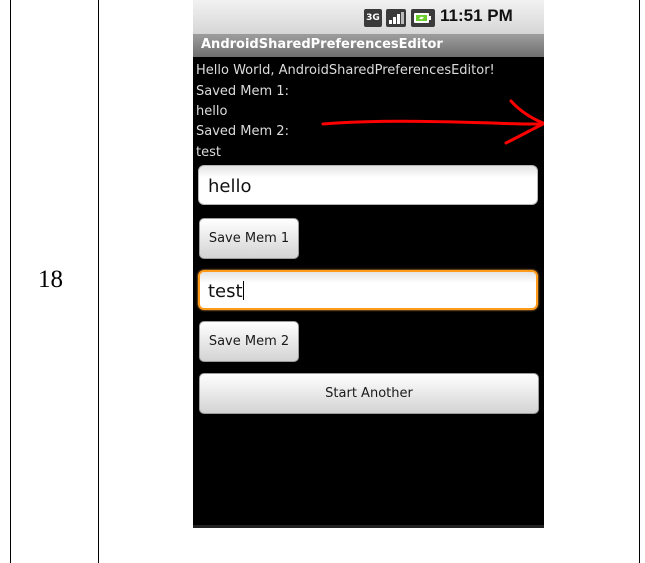  Describe the element at coordinates (249, 238) in the screenshot. I see `save-mem1-button: Save Mem 1` at that location.